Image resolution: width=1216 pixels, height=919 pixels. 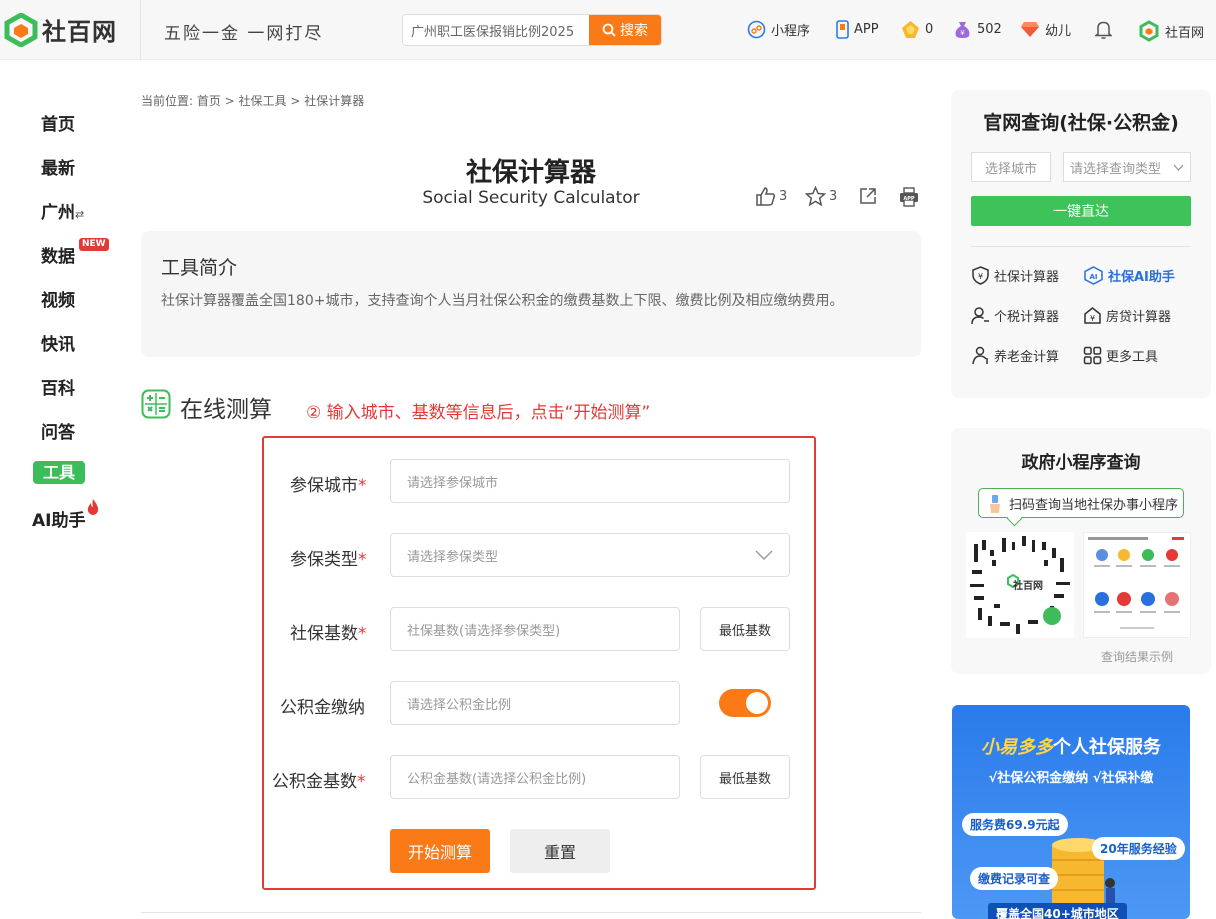 What do you see at coordinates (842, 29) in the screenshot?
I see `phone-icon` at bounding box center [842, 29].